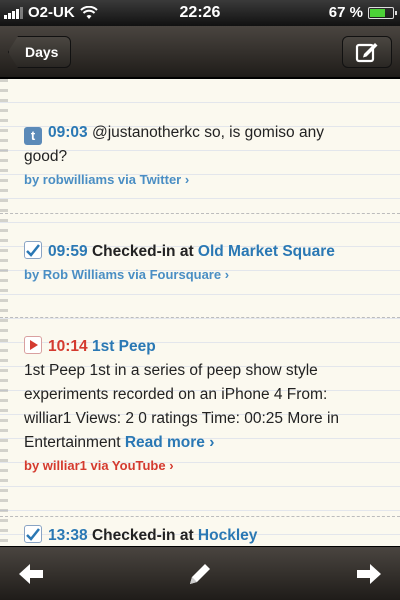 The image size is (400, 600). I want to click on battery-percent: 67 %, so click(345, 12).